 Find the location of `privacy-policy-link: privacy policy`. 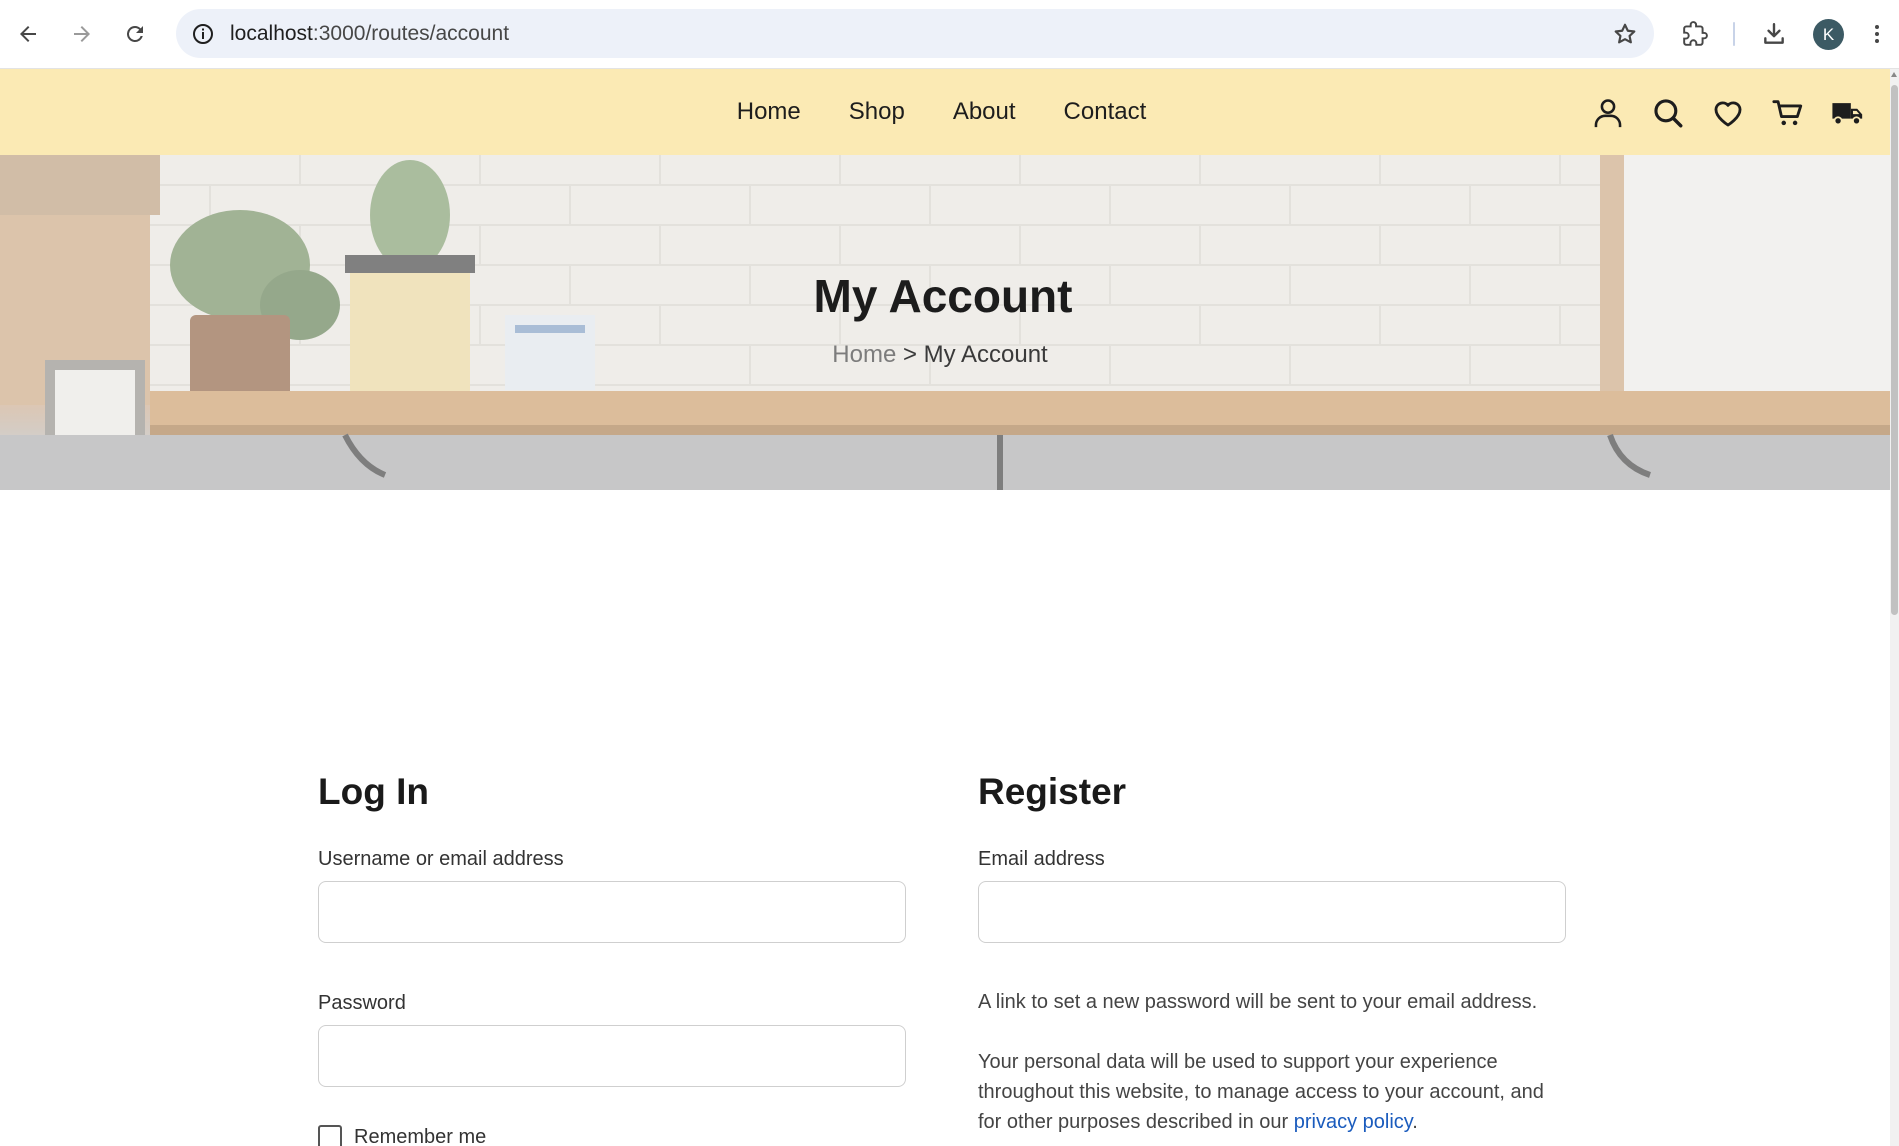

privacy-policy-link: privacy policy is located at coordinates (1353, 1122).